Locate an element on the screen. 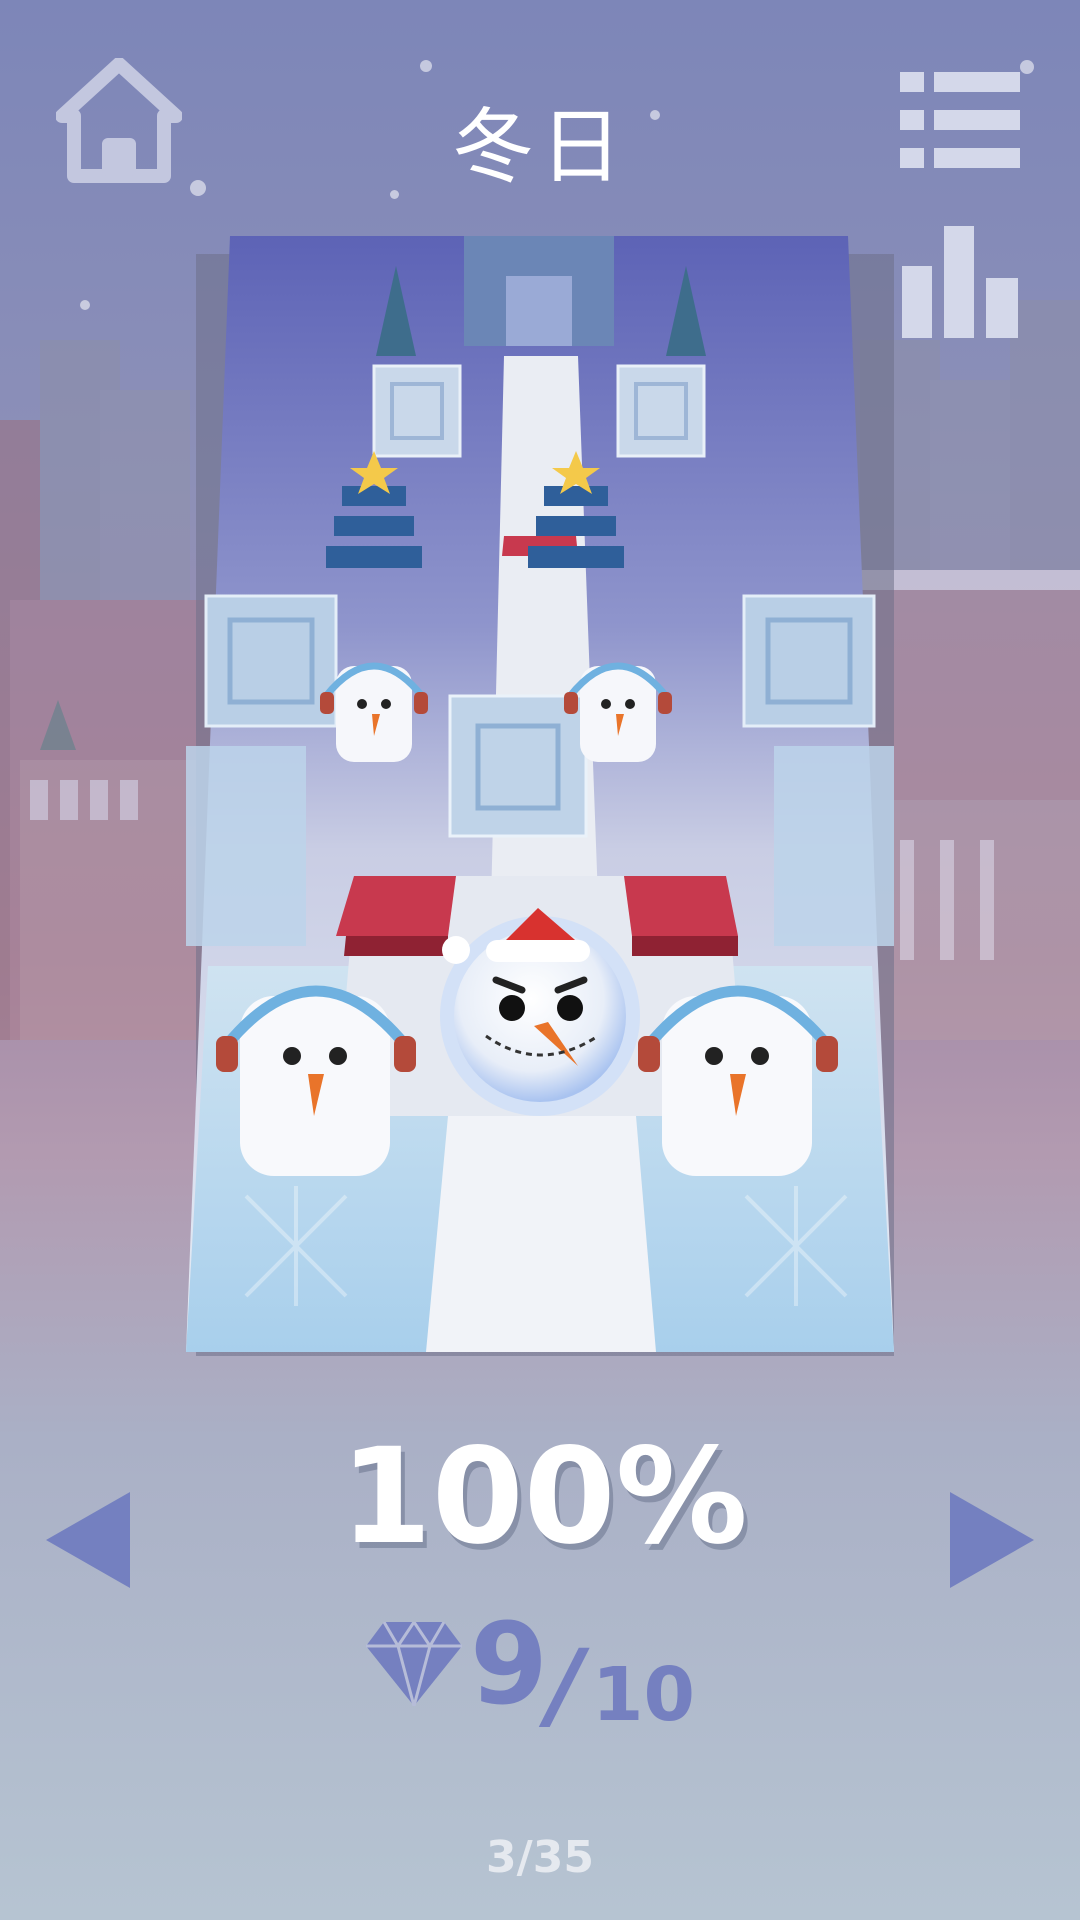 The height and width of the screenshot is (1920, 1080). stats-button is located at coordinates (960, 282).